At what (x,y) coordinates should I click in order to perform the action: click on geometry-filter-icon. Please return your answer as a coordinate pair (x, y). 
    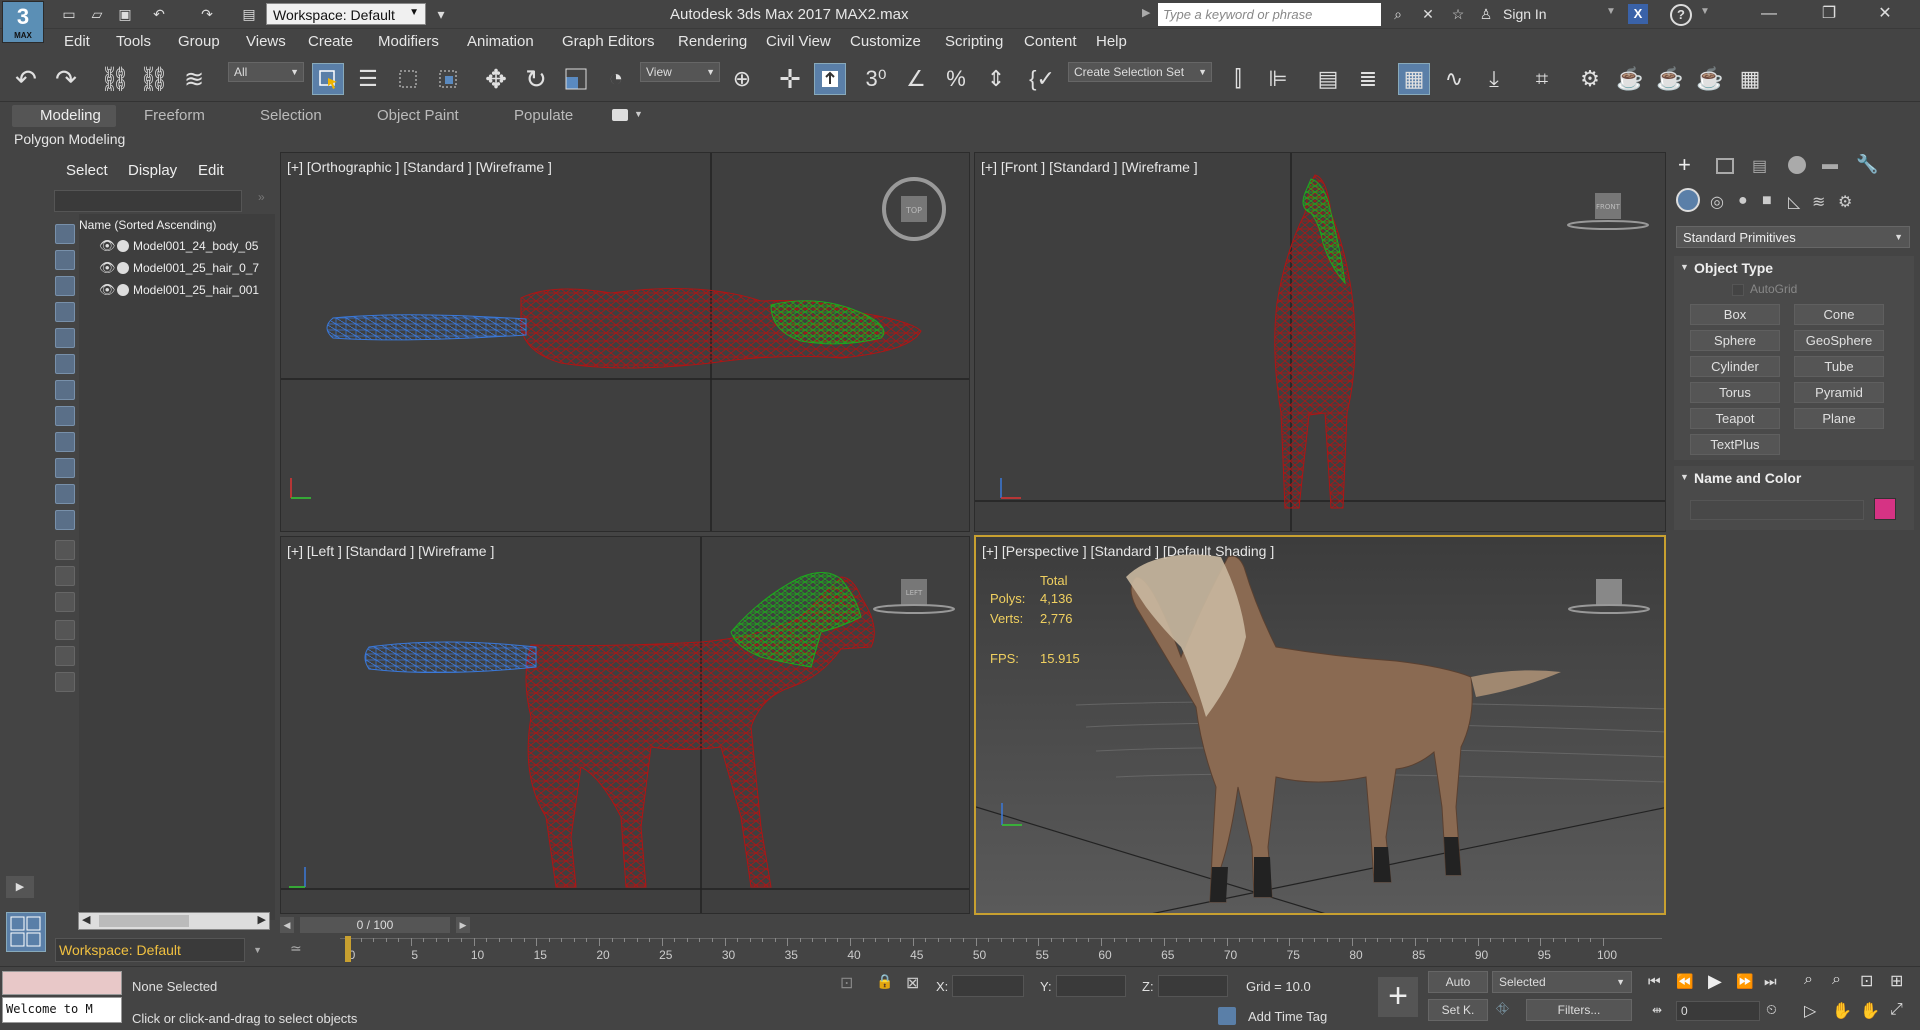
    Looking at the image, I should click on (65, 234).